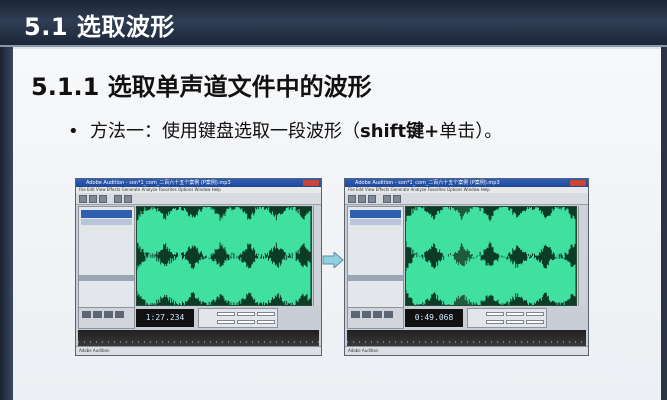 Image resolution: width=667 pixels, height=400 pixels. Describe the element at coordinates (225, 131) in the screenshot. I see `bullet-text-prefix: 方法一：使用键盘选取一段波形（` at that location.